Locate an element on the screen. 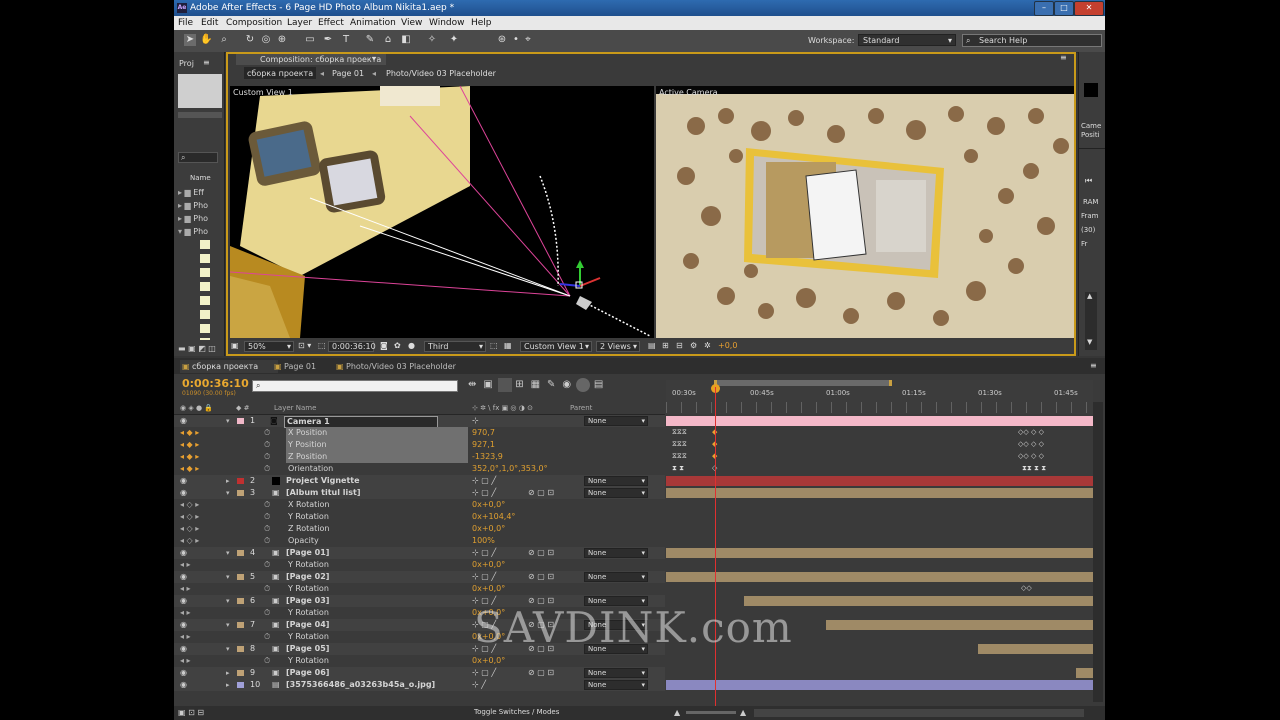  layer-name: [3575366486_a03263b45a_o.jpg] is located at coordinates (360, 685).